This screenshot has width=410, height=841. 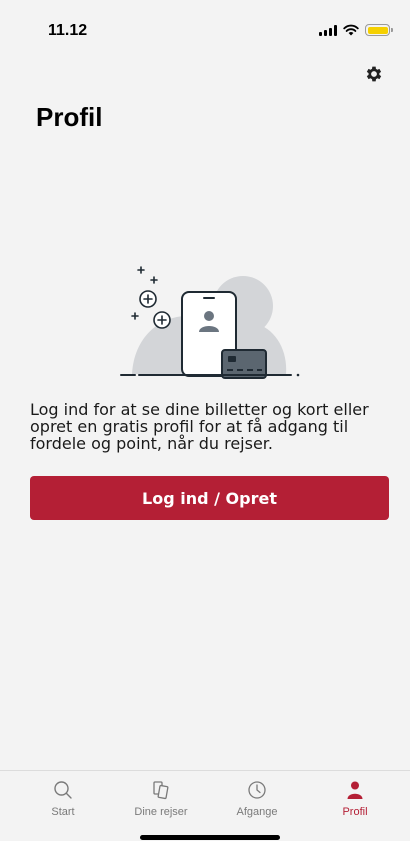 What do you see at coordinates (355, 790) in the screenshot?
I see `person-icon` at bounding box center [355, 790].